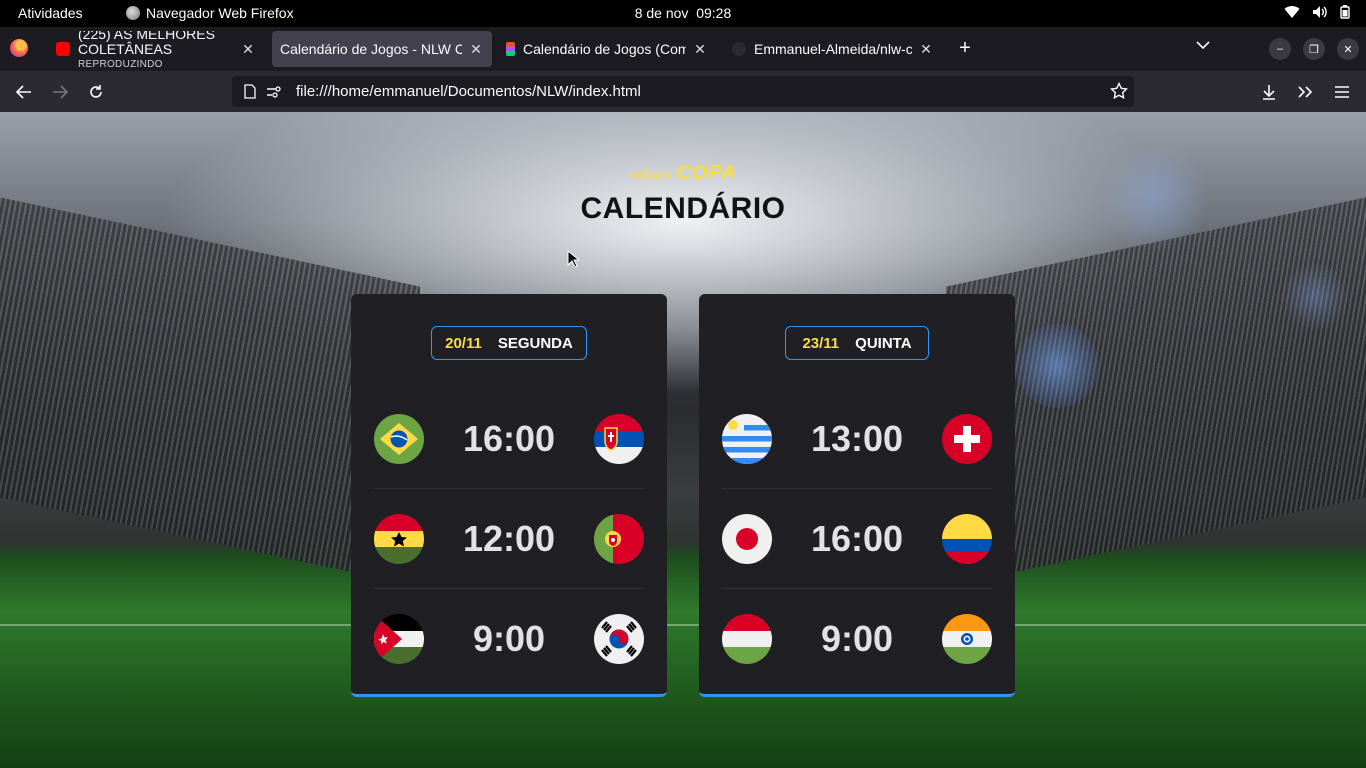 The image size is (1366, 768). What do you see at coordinates (120, 63) in the screenshot?
I see `tab-playing-label: REPRODUZINDO` at bounding box center [120, 63].